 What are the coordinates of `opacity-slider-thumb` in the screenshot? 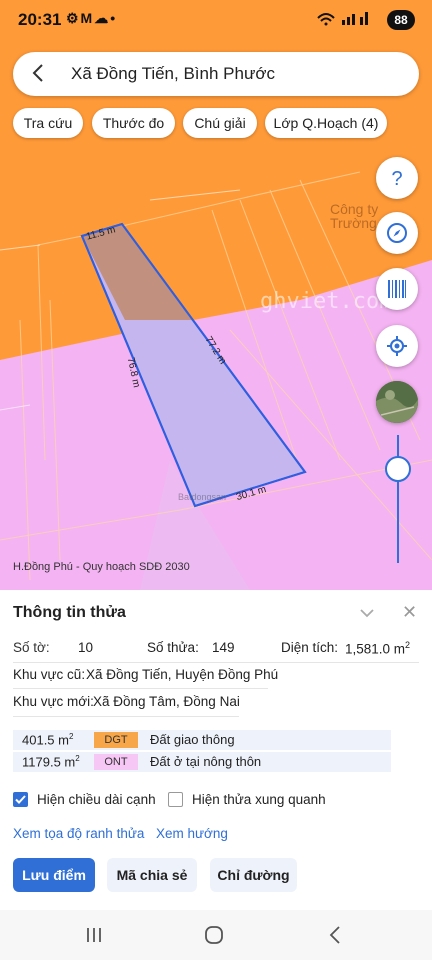 It's located at (398, 469).